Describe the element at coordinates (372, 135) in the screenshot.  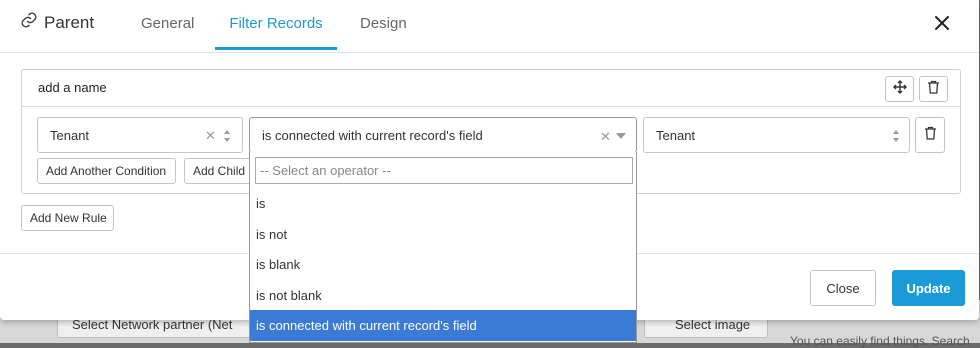
I see `operator-select-value: is connected with current record's field` at that location.